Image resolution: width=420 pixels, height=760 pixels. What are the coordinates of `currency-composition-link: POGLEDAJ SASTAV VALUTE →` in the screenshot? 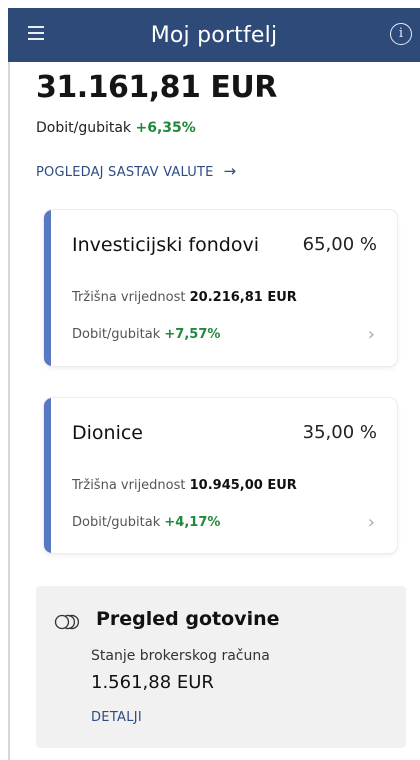 It's located at (136, 171).